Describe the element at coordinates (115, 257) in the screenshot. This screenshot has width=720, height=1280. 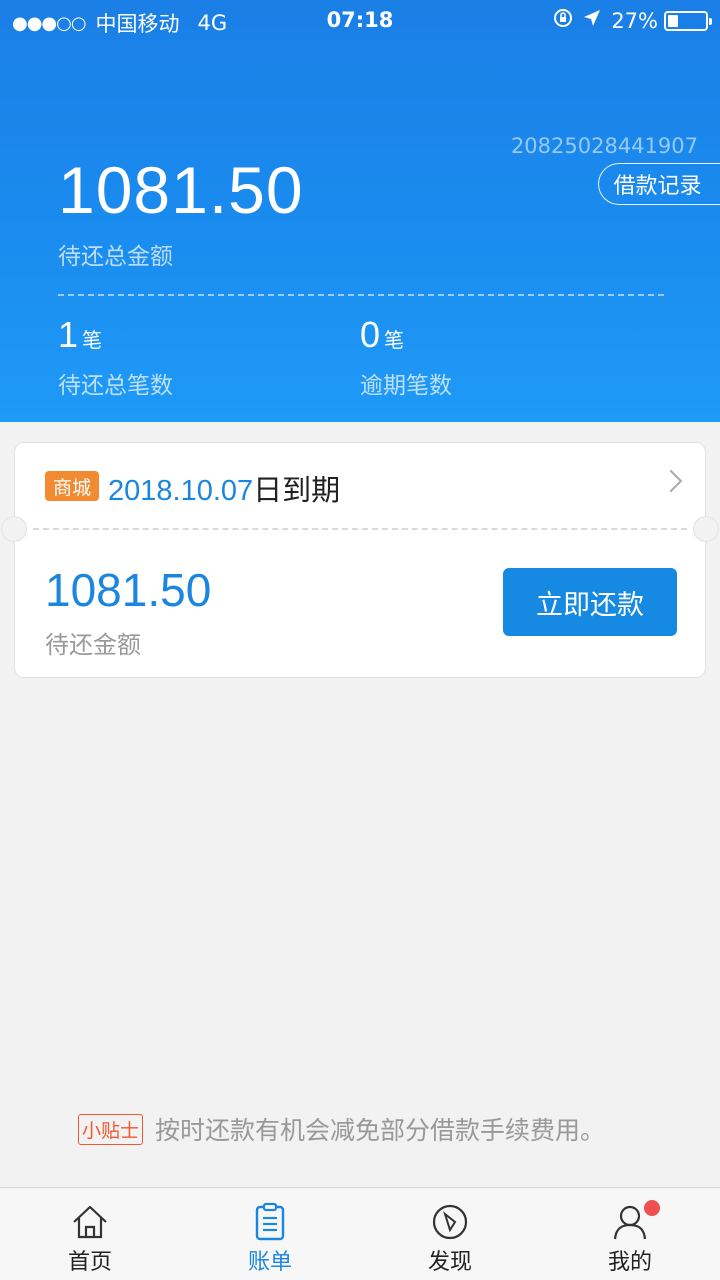
I see `total-due-label: 待还总金额` at that location.